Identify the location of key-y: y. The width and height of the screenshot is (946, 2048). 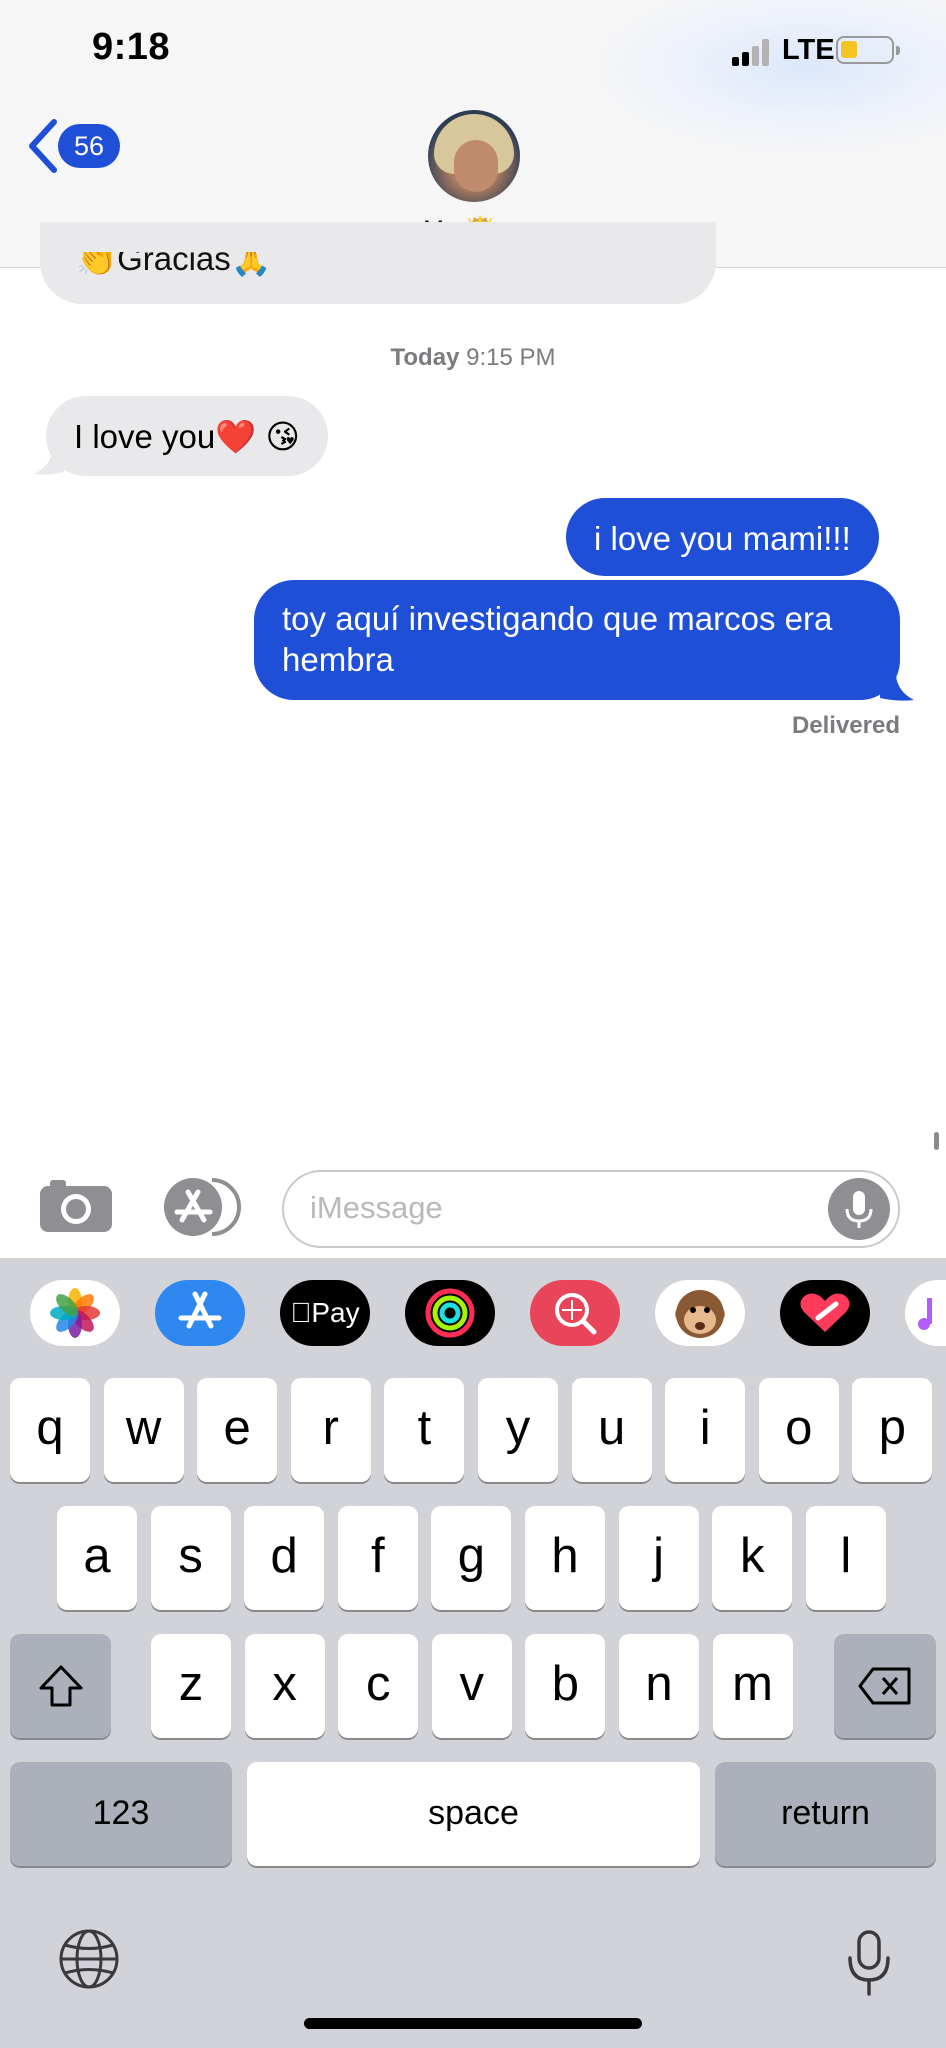
(518, 1430).